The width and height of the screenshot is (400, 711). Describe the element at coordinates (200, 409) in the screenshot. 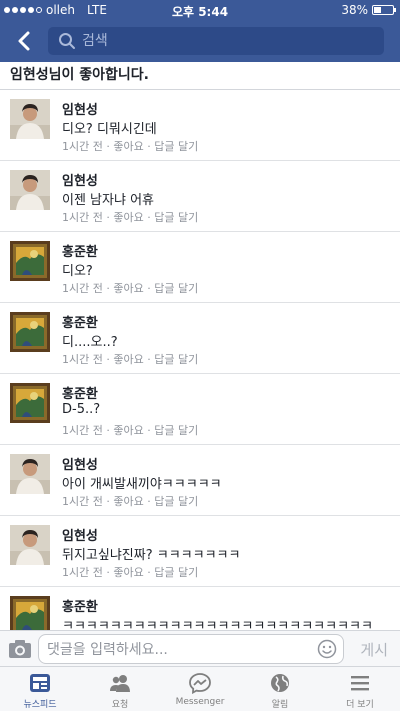

I see `comment-item: 홍준환 D-5..? 1시간 전 · 좋아요 · 답글 달기` at that location.